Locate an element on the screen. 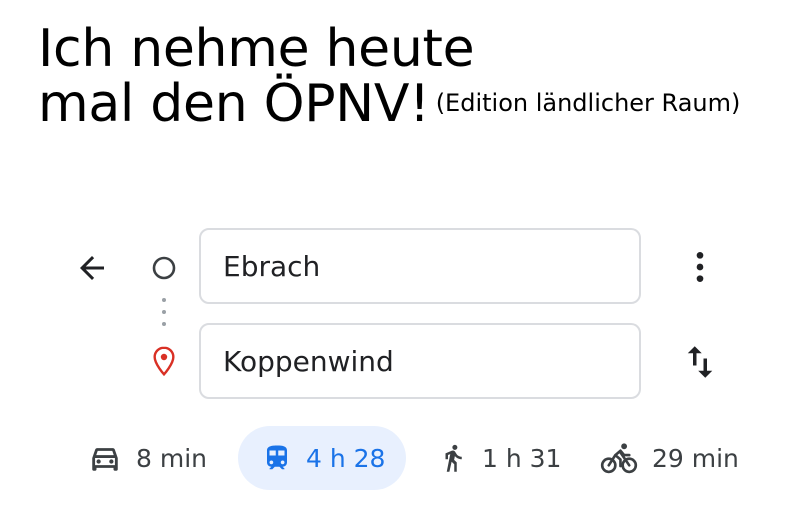 The height and width of the screenshot is (516, 792). mode-walking: 1 h 31 is located at coordinates (499, 458).